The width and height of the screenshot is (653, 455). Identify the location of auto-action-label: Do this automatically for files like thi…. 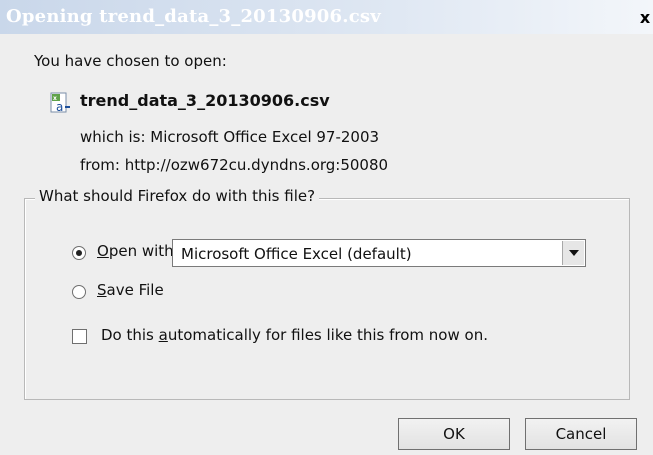
(294, 335).